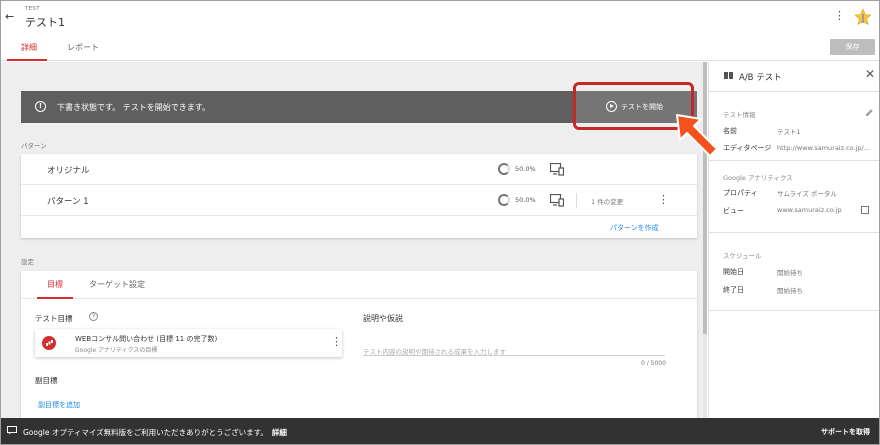 This screenshot has height=445, width=880. What do you see at coordinates (863, 17) in the screenshot?
I see `optimize-logo-icon` at bounding box center [863, 17].